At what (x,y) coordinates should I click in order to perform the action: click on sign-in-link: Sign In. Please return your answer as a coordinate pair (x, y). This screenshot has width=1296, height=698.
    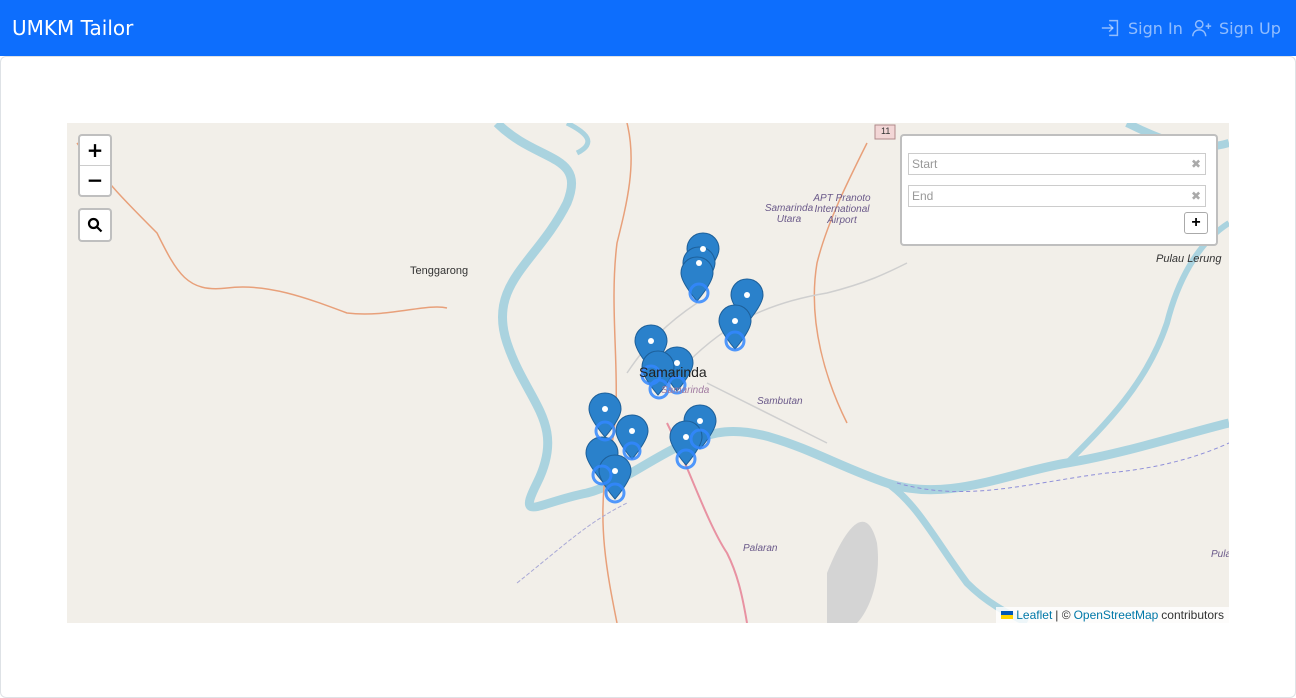
    Looking at the image, I should click on (1141, 28).